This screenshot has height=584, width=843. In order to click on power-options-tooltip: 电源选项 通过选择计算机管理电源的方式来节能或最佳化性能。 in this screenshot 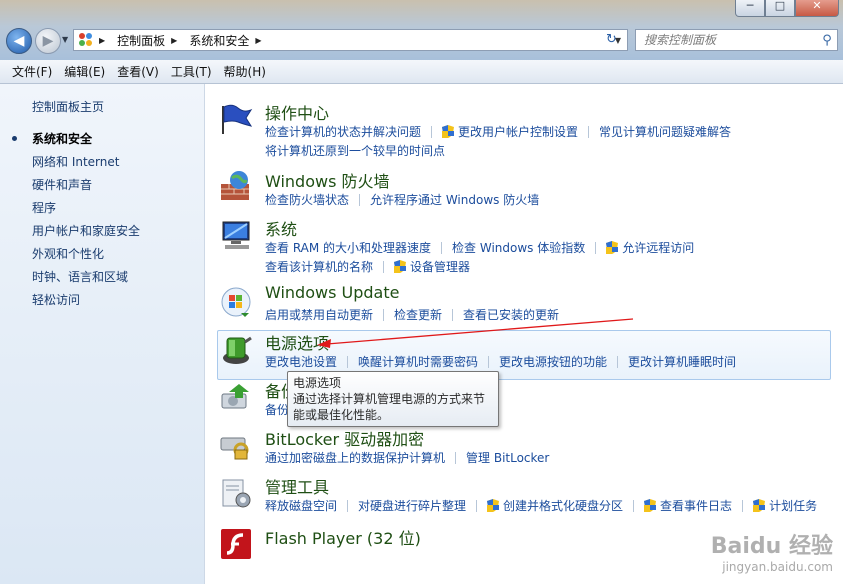, I will do `click(393, 399)`.